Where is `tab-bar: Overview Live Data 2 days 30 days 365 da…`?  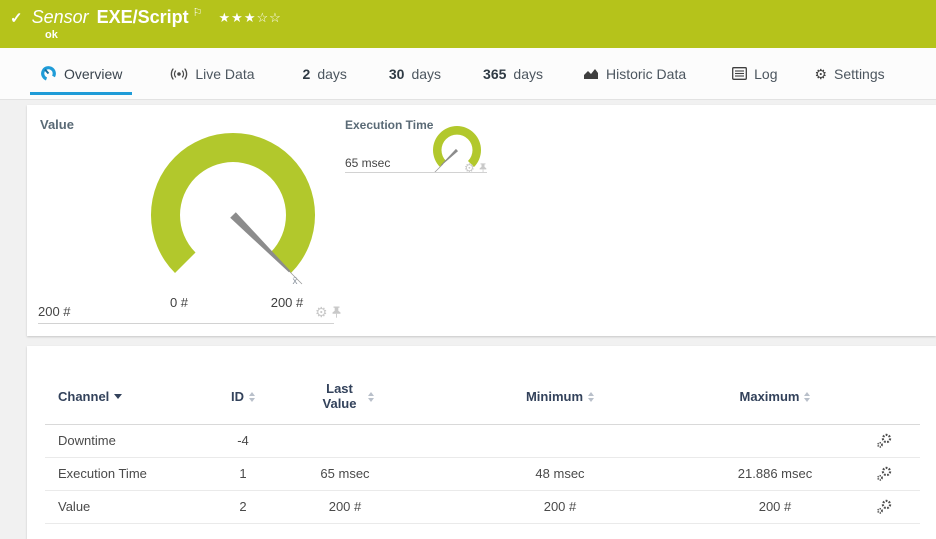
tab-bar: Overview Live Data 2 days 30 days 365 da… is located at coordinates (468, 74).